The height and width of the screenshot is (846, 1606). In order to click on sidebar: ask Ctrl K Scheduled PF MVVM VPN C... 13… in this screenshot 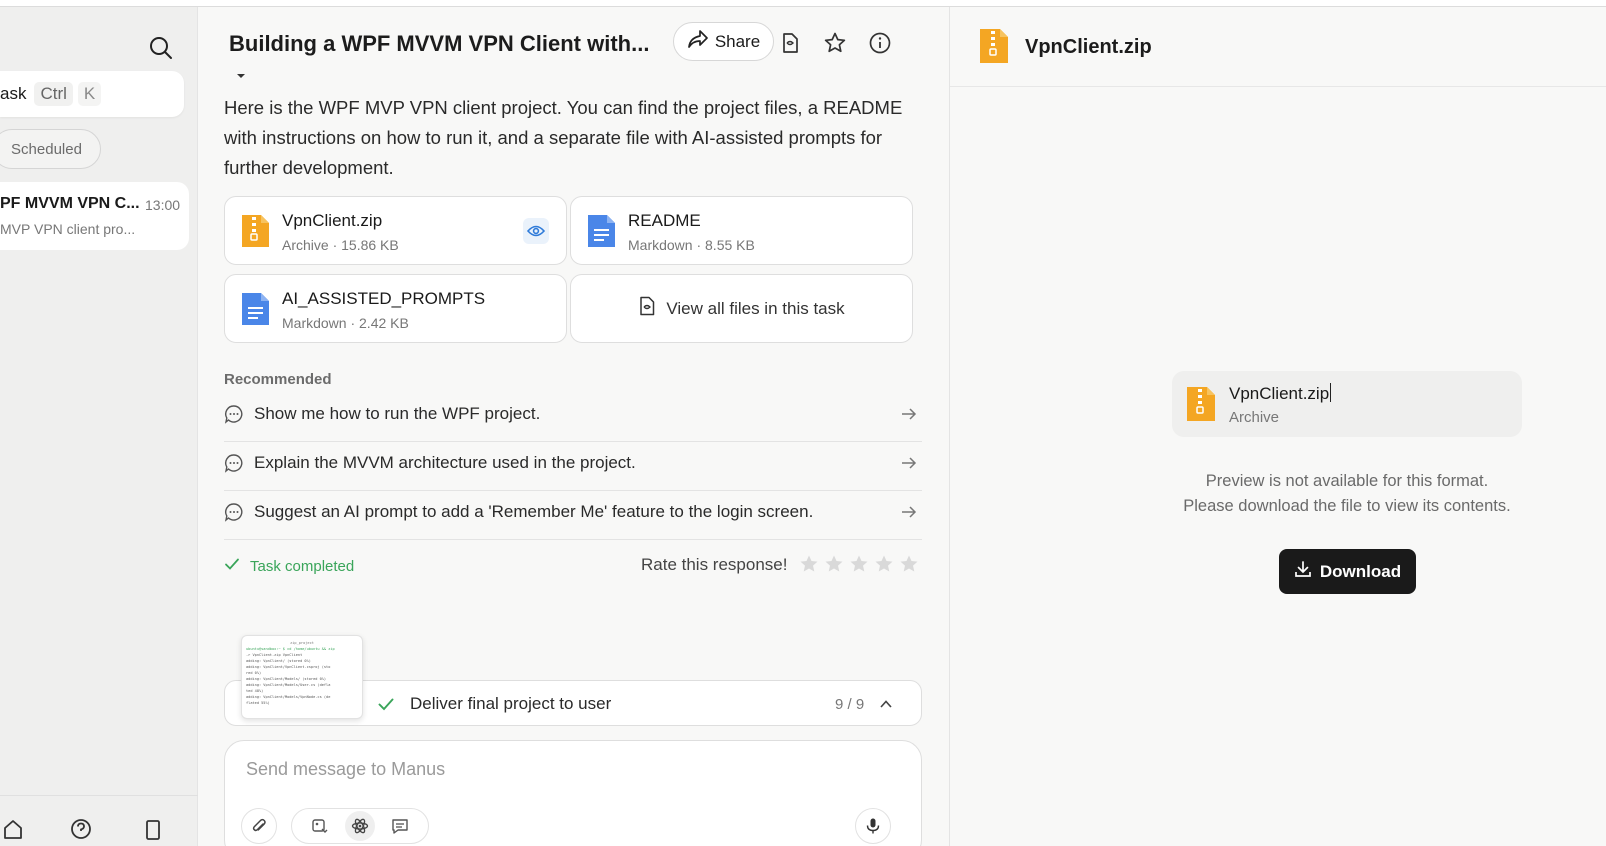, I will do `click(99, 426)`.